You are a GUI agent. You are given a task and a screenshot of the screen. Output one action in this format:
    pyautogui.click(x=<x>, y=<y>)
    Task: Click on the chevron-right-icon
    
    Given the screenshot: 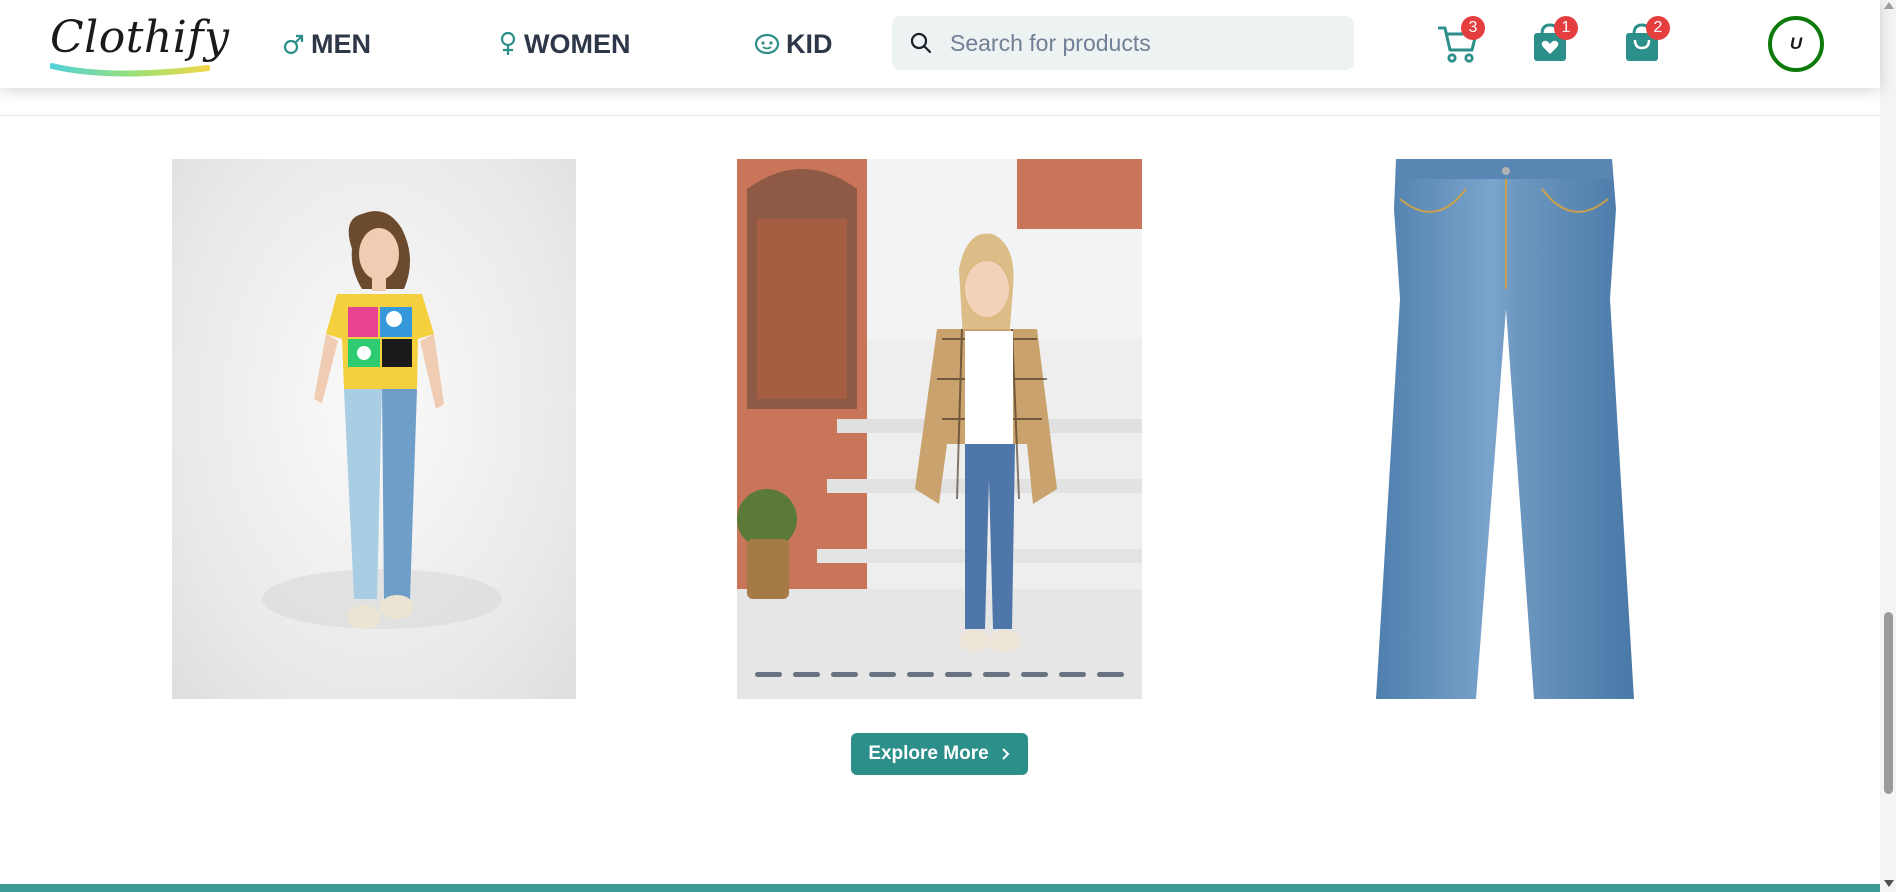 What is the action you would take?
    pyautogui.click(x=1005, y=754)
    